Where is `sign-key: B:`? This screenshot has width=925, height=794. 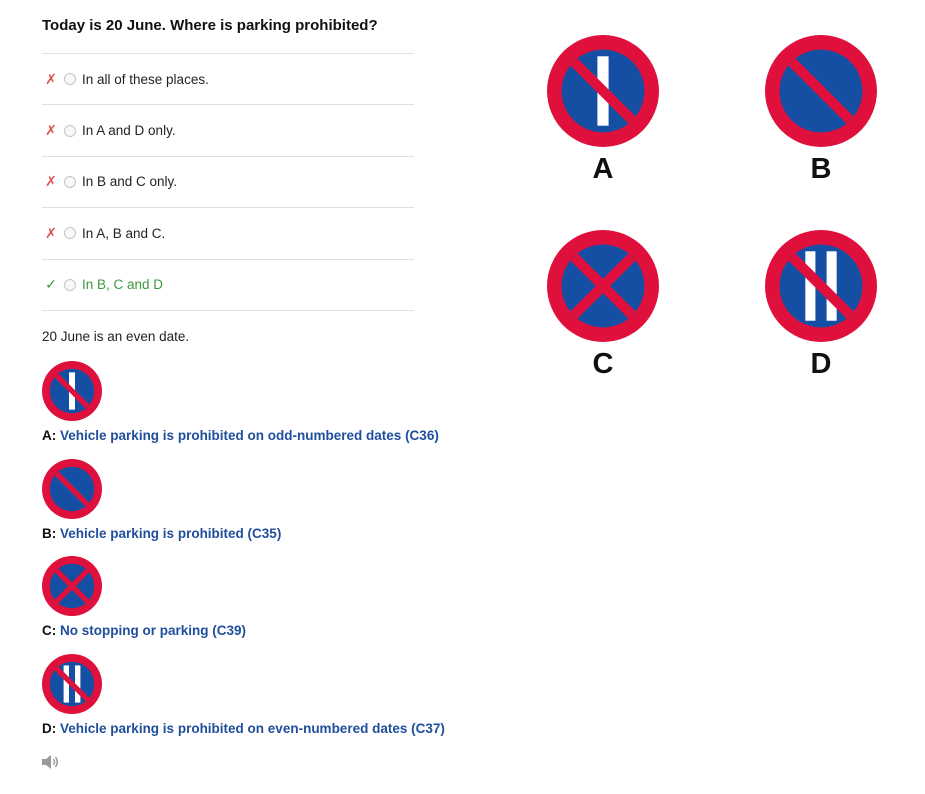 sign-key: B: is located at coordinates (49, 533).